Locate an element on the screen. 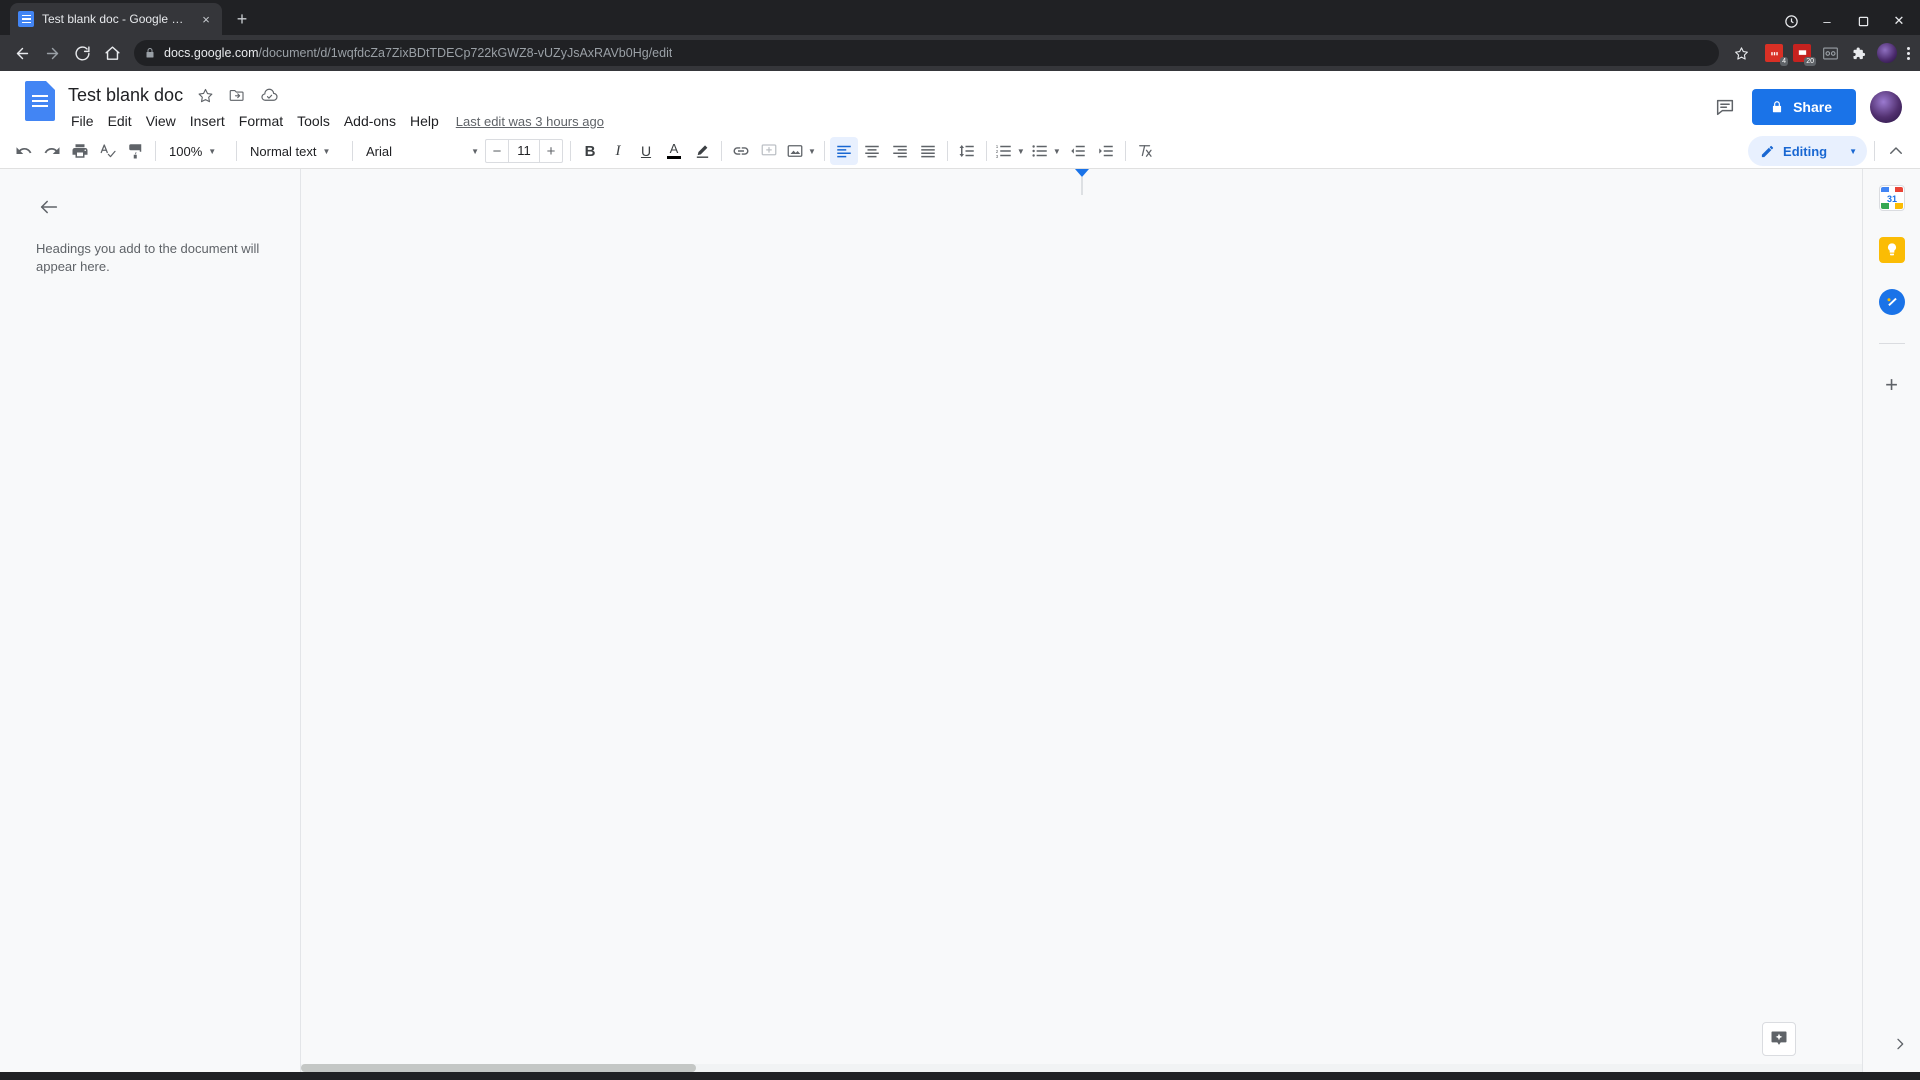 The image size is (1920, 1080). title-row: Test blank doc is located at coordinates (890, 95).